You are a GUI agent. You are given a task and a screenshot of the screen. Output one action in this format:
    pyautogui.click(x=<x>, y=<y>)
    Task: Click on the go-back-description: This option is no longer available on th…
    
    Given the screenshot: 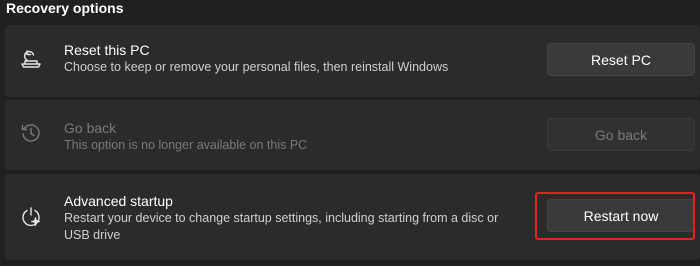 What is the action you would take?
    pyautogui.click(x=186, y=145)
    